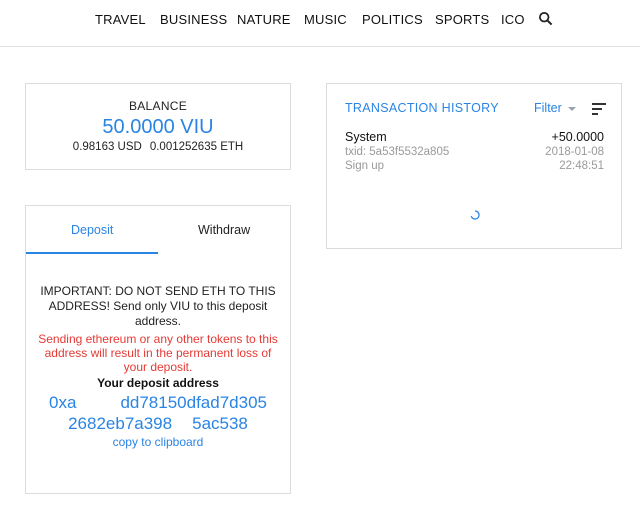 Image resolution: width=640 pixels, height=510 pixels. I want to click on balance-heading: BALANCE, so click(158, 106).